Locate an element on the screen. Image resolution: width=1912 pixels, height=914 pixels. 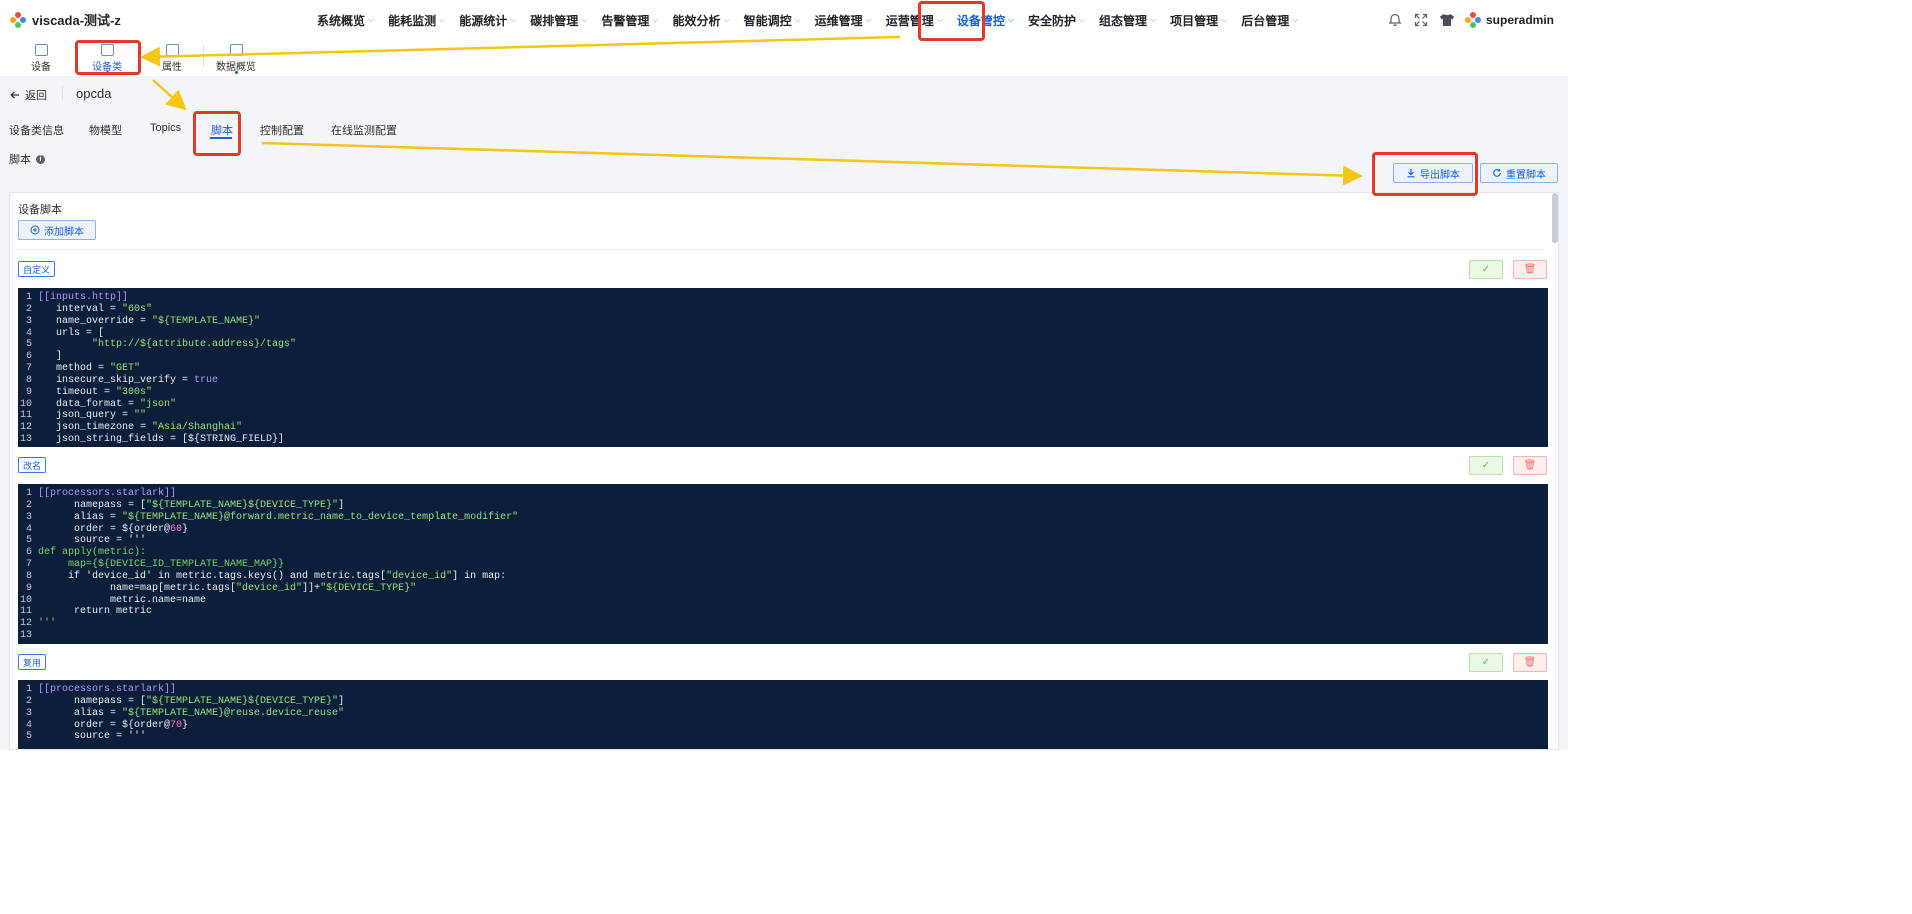
code-text: "http://${attribute.address}/tags" is located at coordinates (194, 345).